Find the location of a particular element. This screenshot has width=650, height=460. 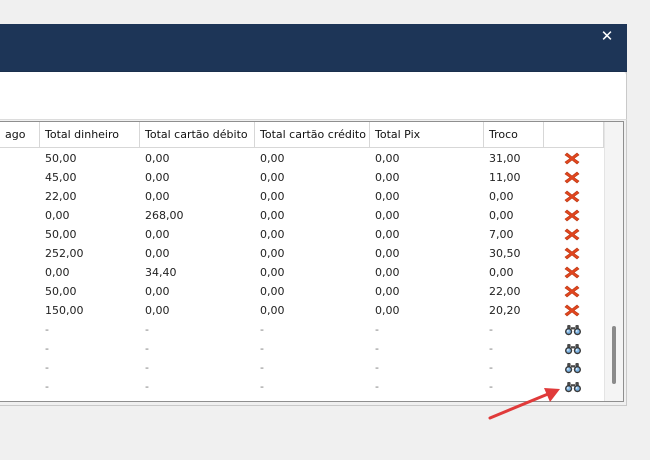

vertical-scrollbar is located at coordinates (613, 261).